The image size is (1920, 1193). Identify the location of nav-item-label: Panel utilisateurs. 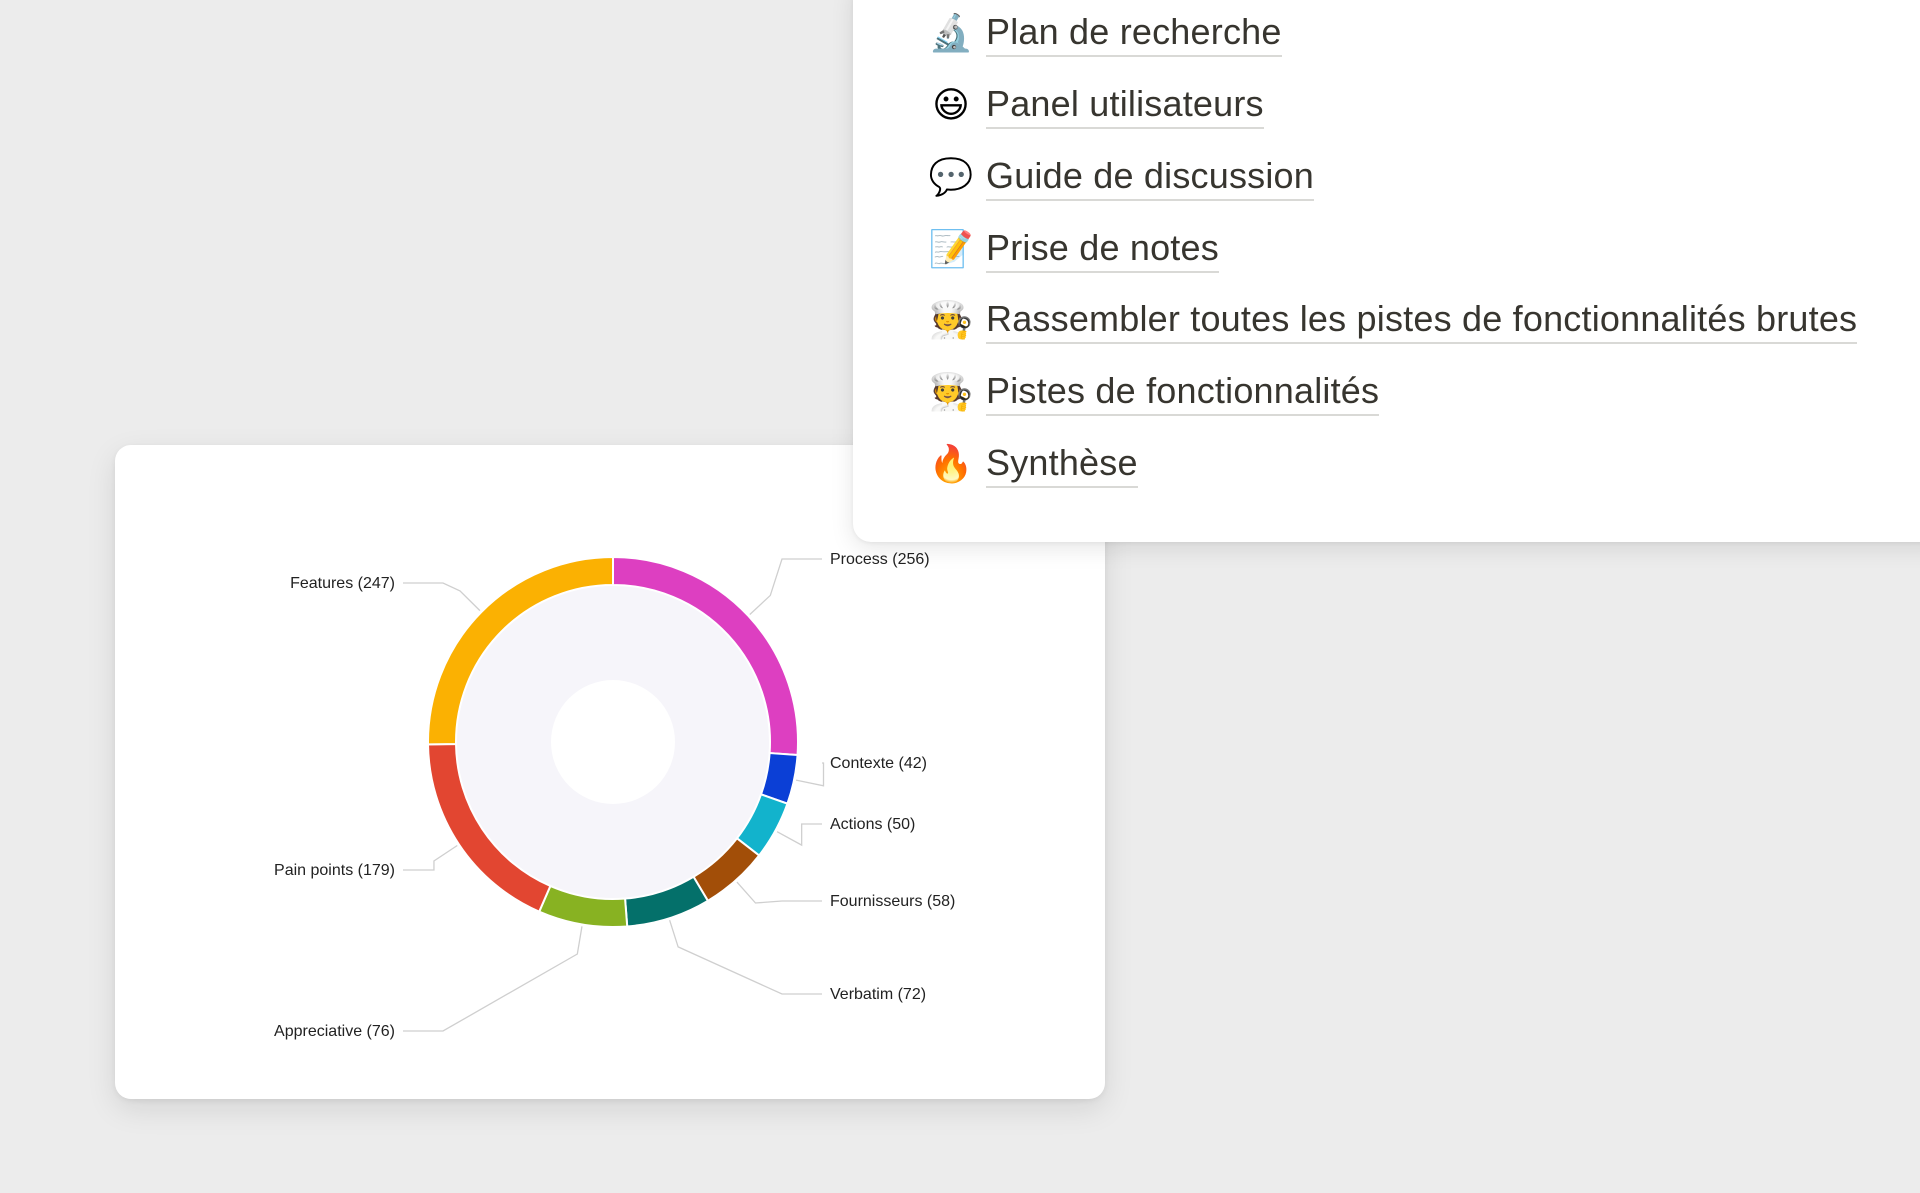
(1125, 106).